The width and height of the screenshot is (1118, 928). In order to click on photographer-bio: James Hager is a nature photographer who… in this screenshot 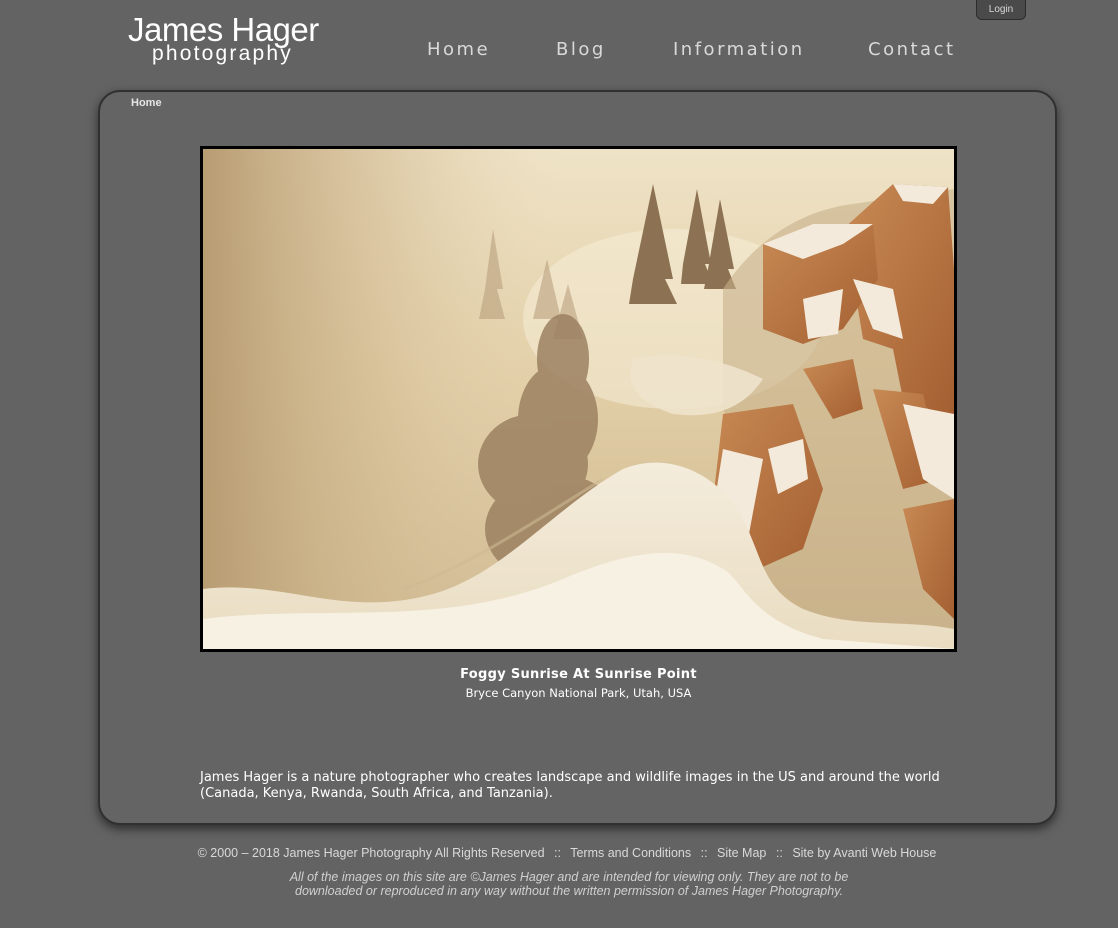, I will do `click(570, 785)`.